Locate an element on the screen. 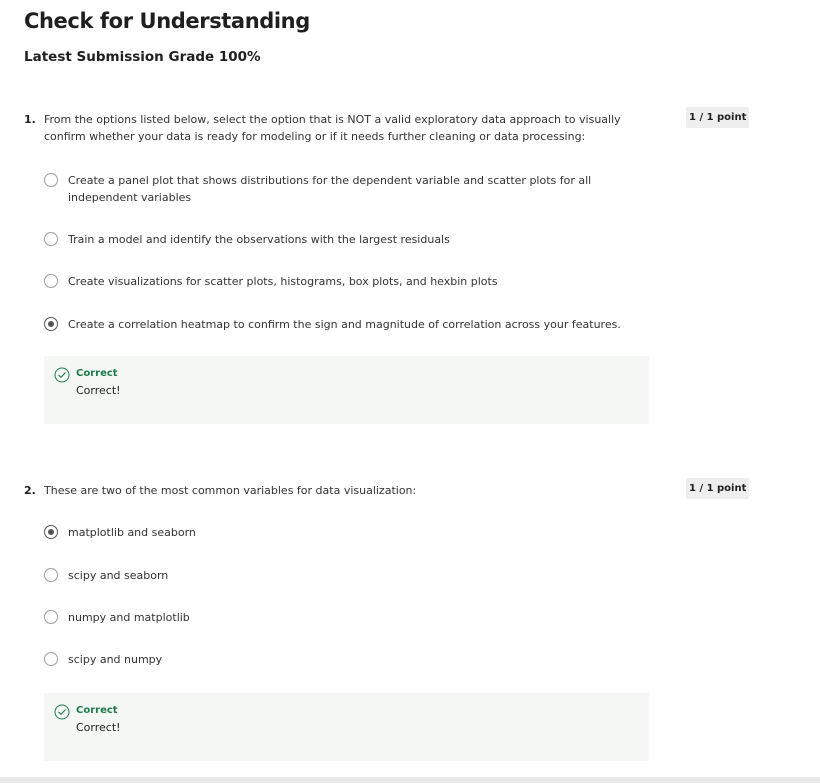 Image resolution: width=820 pixels, height=783 pixels. option-label: scipy and seaborn is located at coordinates (358, 575).